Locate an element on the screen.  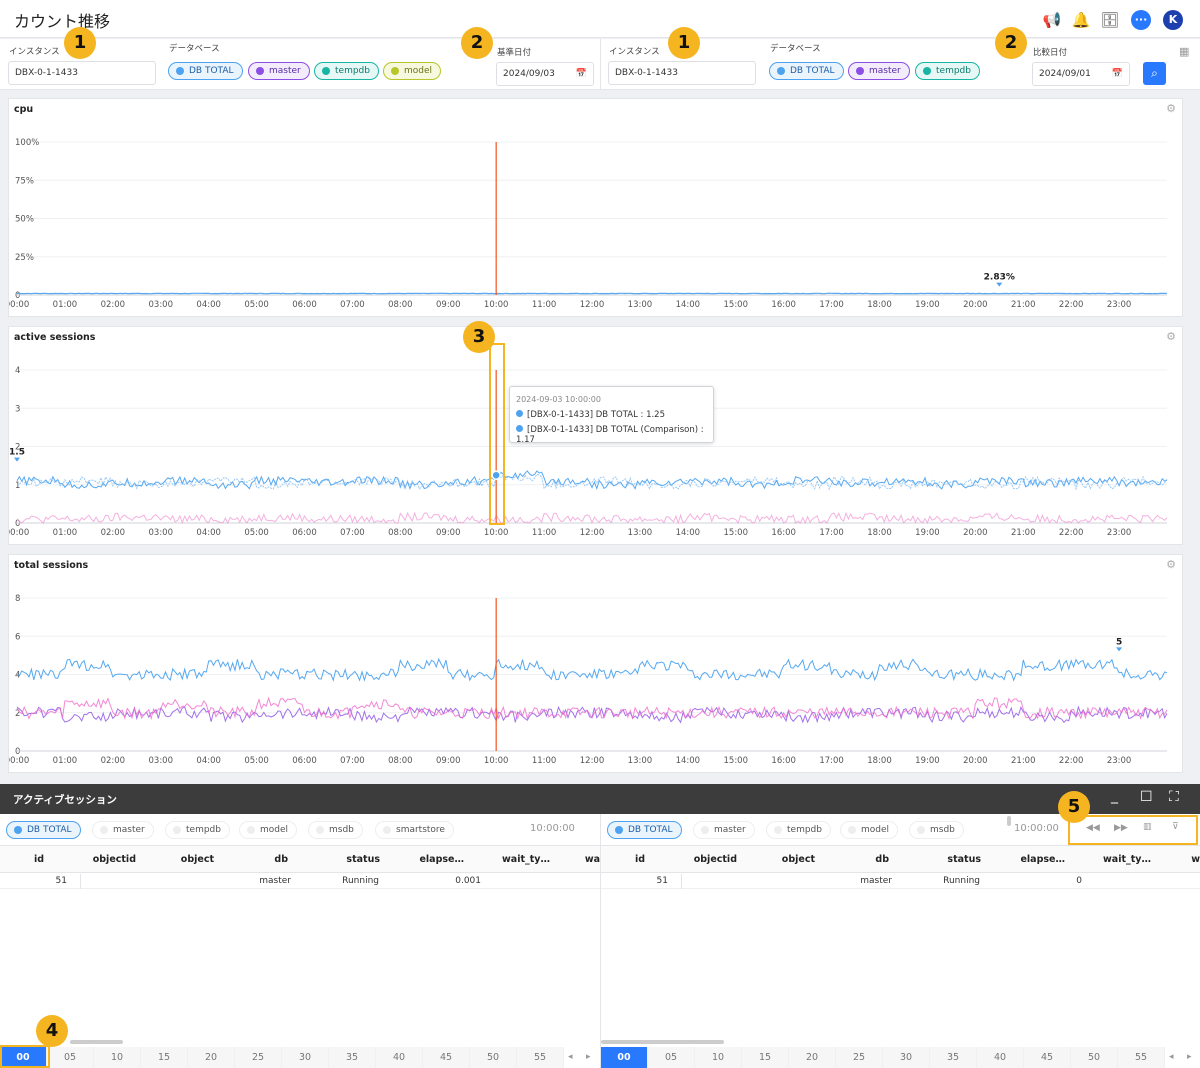
tooltip-timestamp: 2024-09-03 10:00:00 is located at coordinates (558, 399).